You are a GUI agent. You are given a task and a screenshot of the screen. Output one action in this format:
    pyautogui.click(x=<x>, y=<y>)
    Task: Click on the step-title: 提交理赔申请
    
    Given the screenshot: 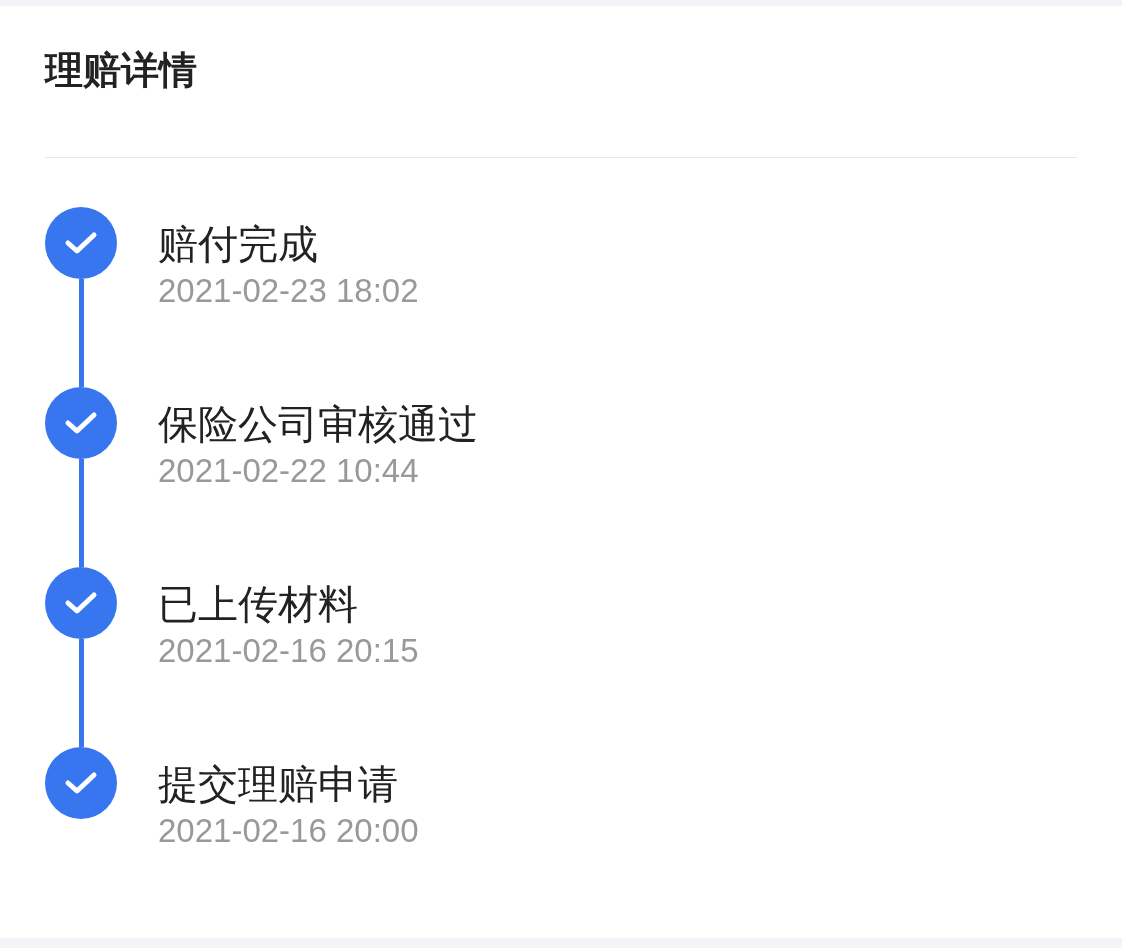 What is the action you would take?
    pyautogui.click(x=278, y=784)
    